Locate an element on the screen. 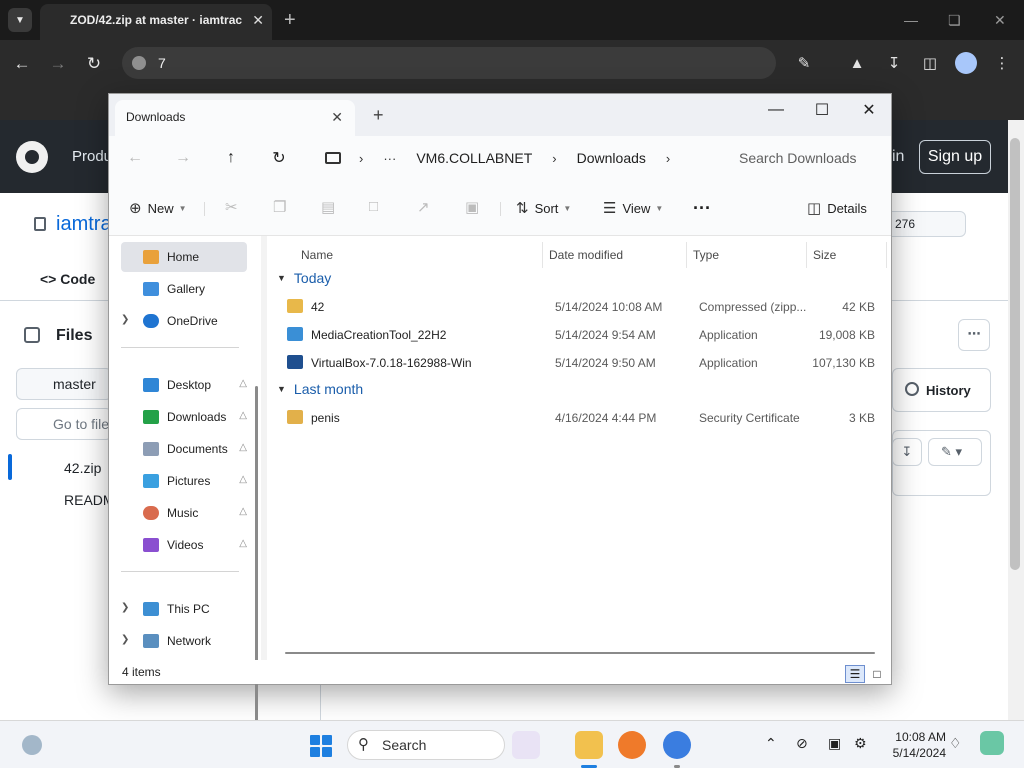 The width and height of the screenshot is (1024, 768). sign-up-button: Sign up is located at coordinates (955, 157).